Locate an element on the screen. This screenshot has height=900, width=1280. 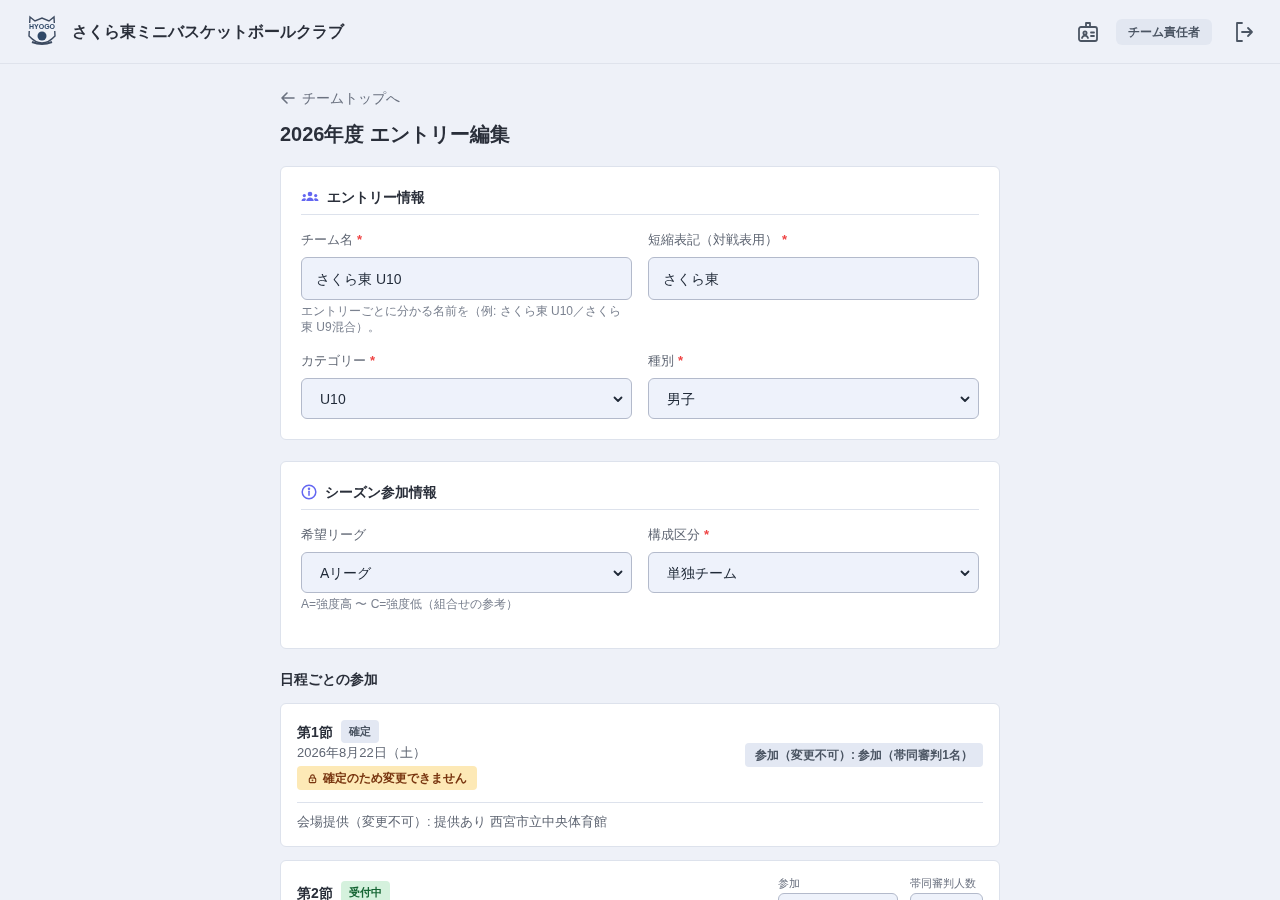
text-field: さくら東 is located at coordinates (813, 278).